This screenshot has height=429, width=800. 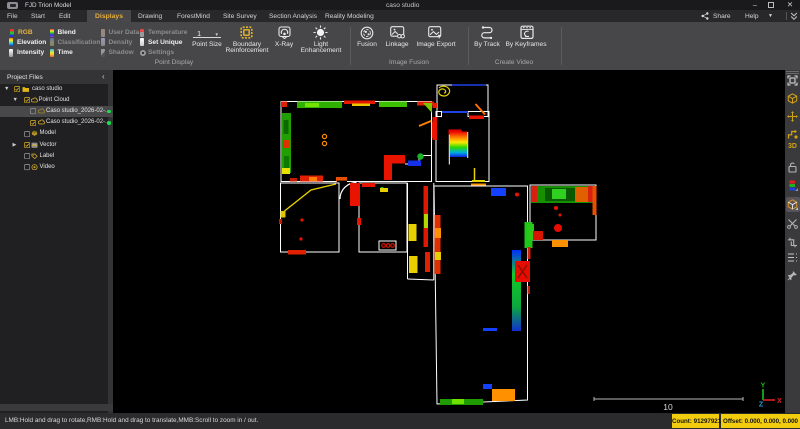 What do you see at coordinates (779, 401) in the screenshot?
I see `svg-text: X` at bounding box center [779, 401].